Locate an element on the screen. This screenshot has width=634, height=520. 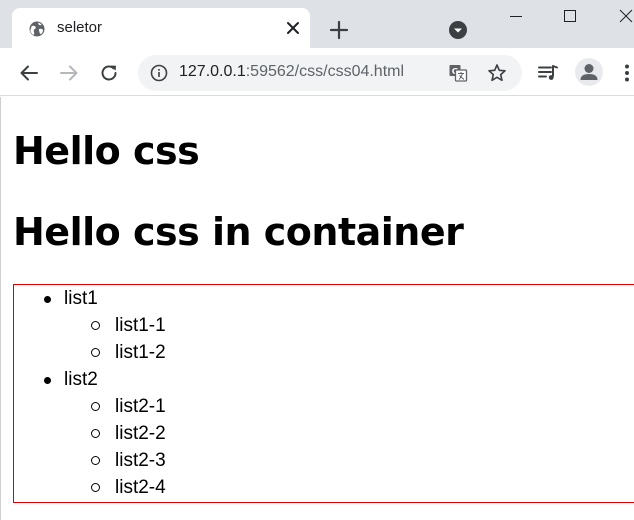
url-host: 127.0.0.1 is located at coordinates (212, 71).